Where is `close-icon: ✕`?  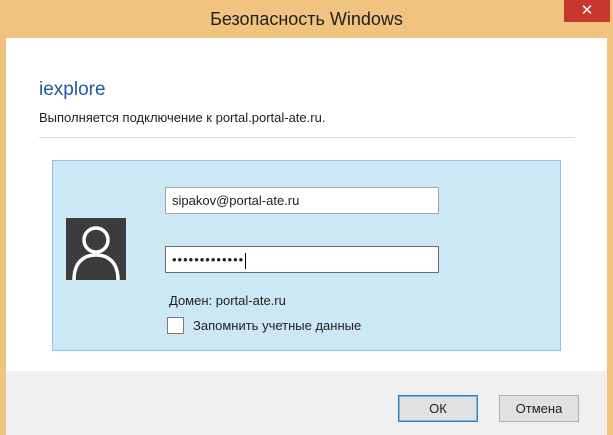
close-icon: ✕ is located at coordinates (587, 10).